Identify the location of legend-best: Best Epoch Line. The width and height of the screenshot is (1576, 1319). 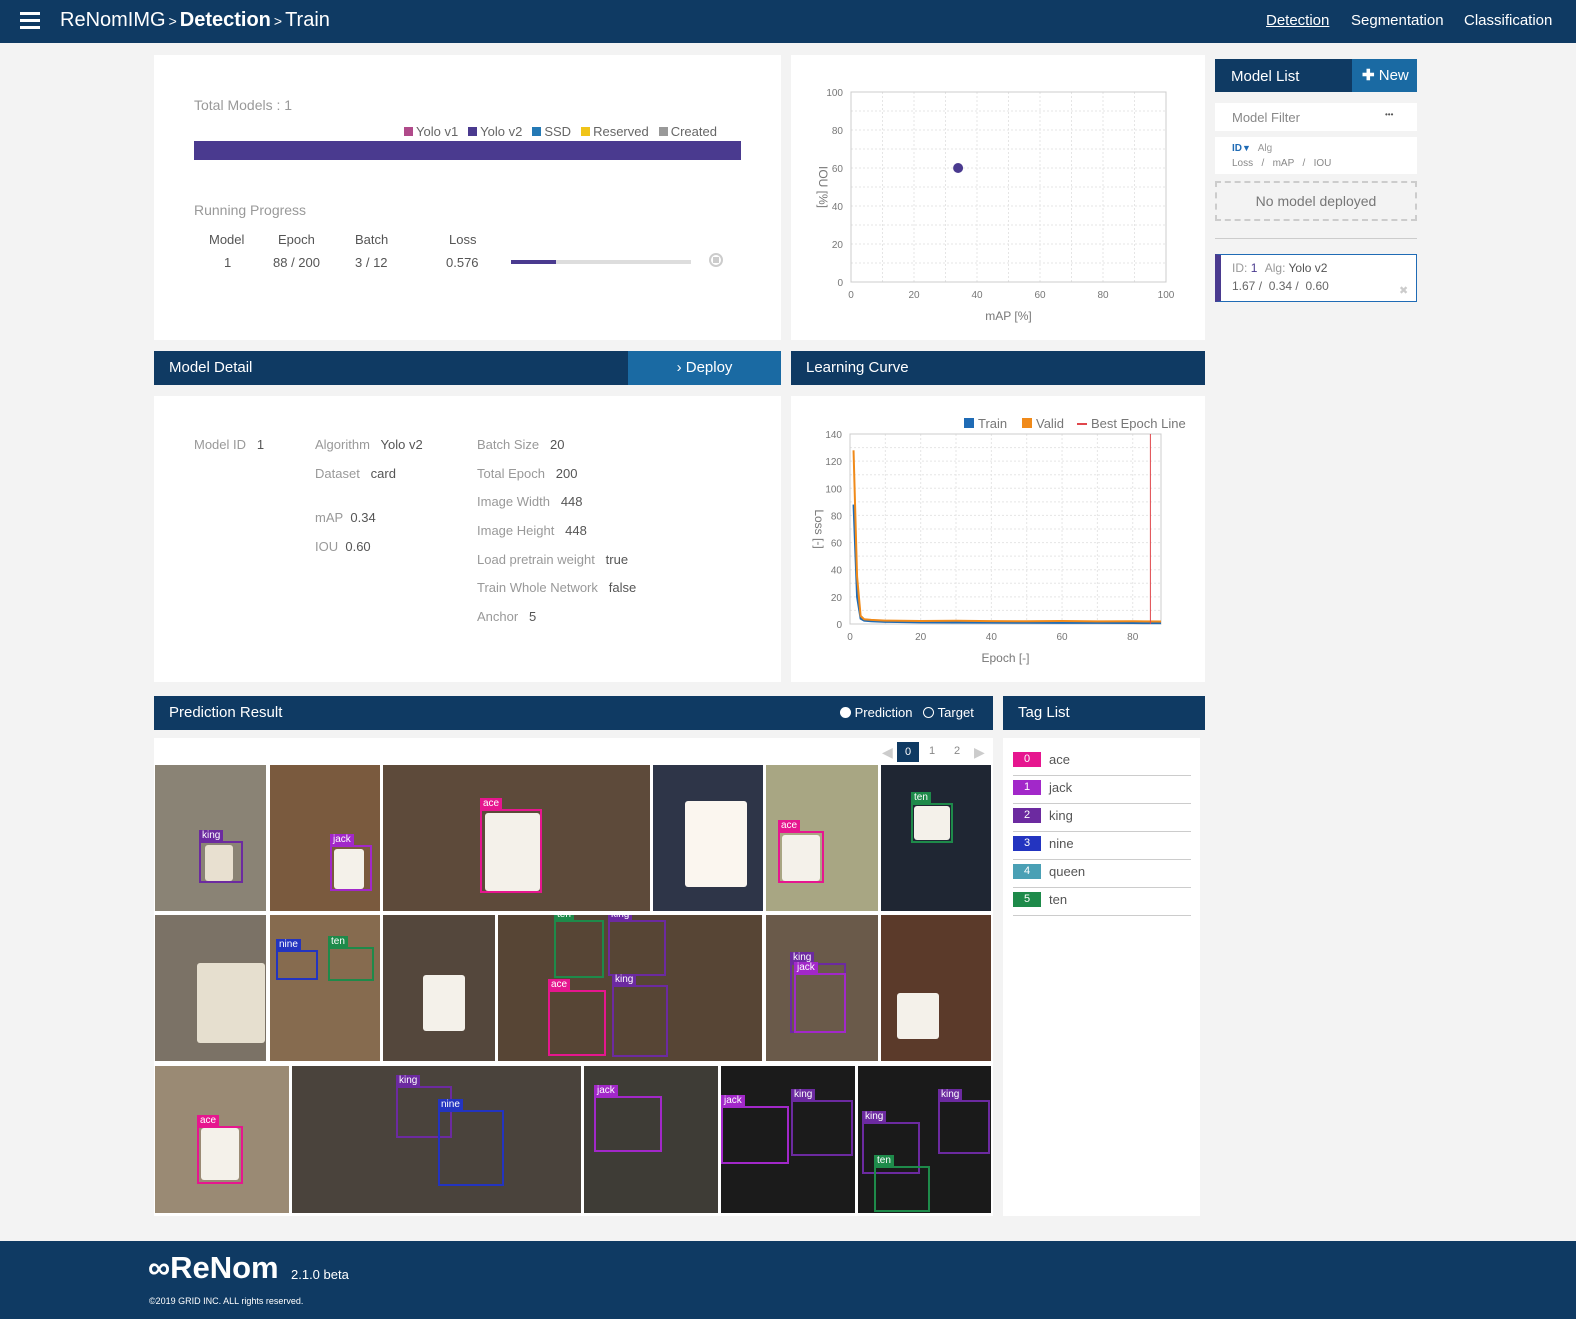
(1138, 423).